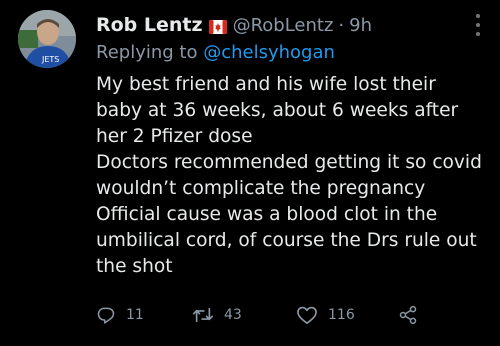 The image size is (500, 346). What do you see at coordinates (479, 26) in the screenshot?
I see `more-options-icon` at bounding box center [479, 26].